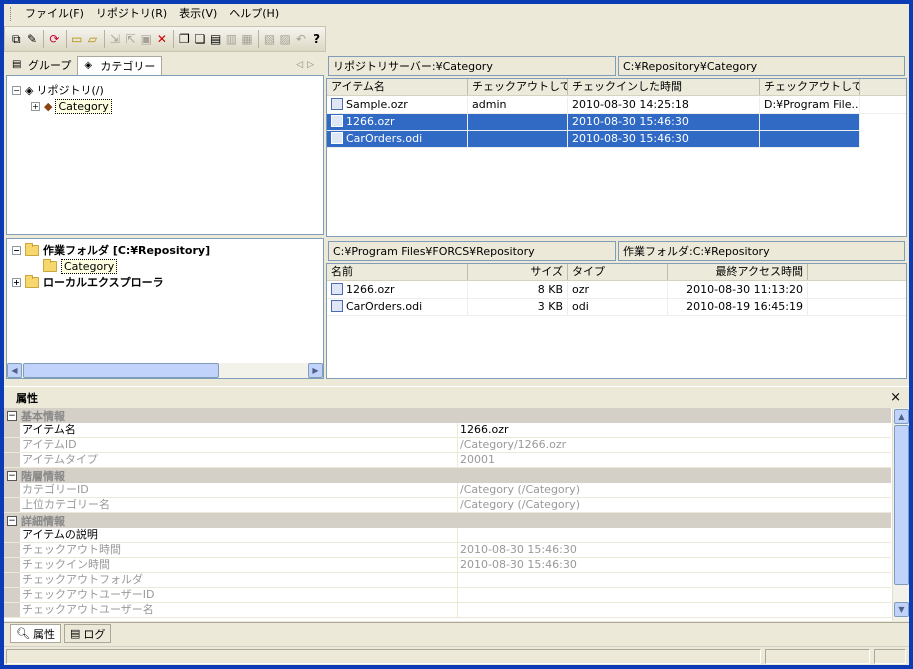  Describe the element at coordinates (397, 307) in the screenshot. I see `cell-name: CarOrders.odi` at that location.